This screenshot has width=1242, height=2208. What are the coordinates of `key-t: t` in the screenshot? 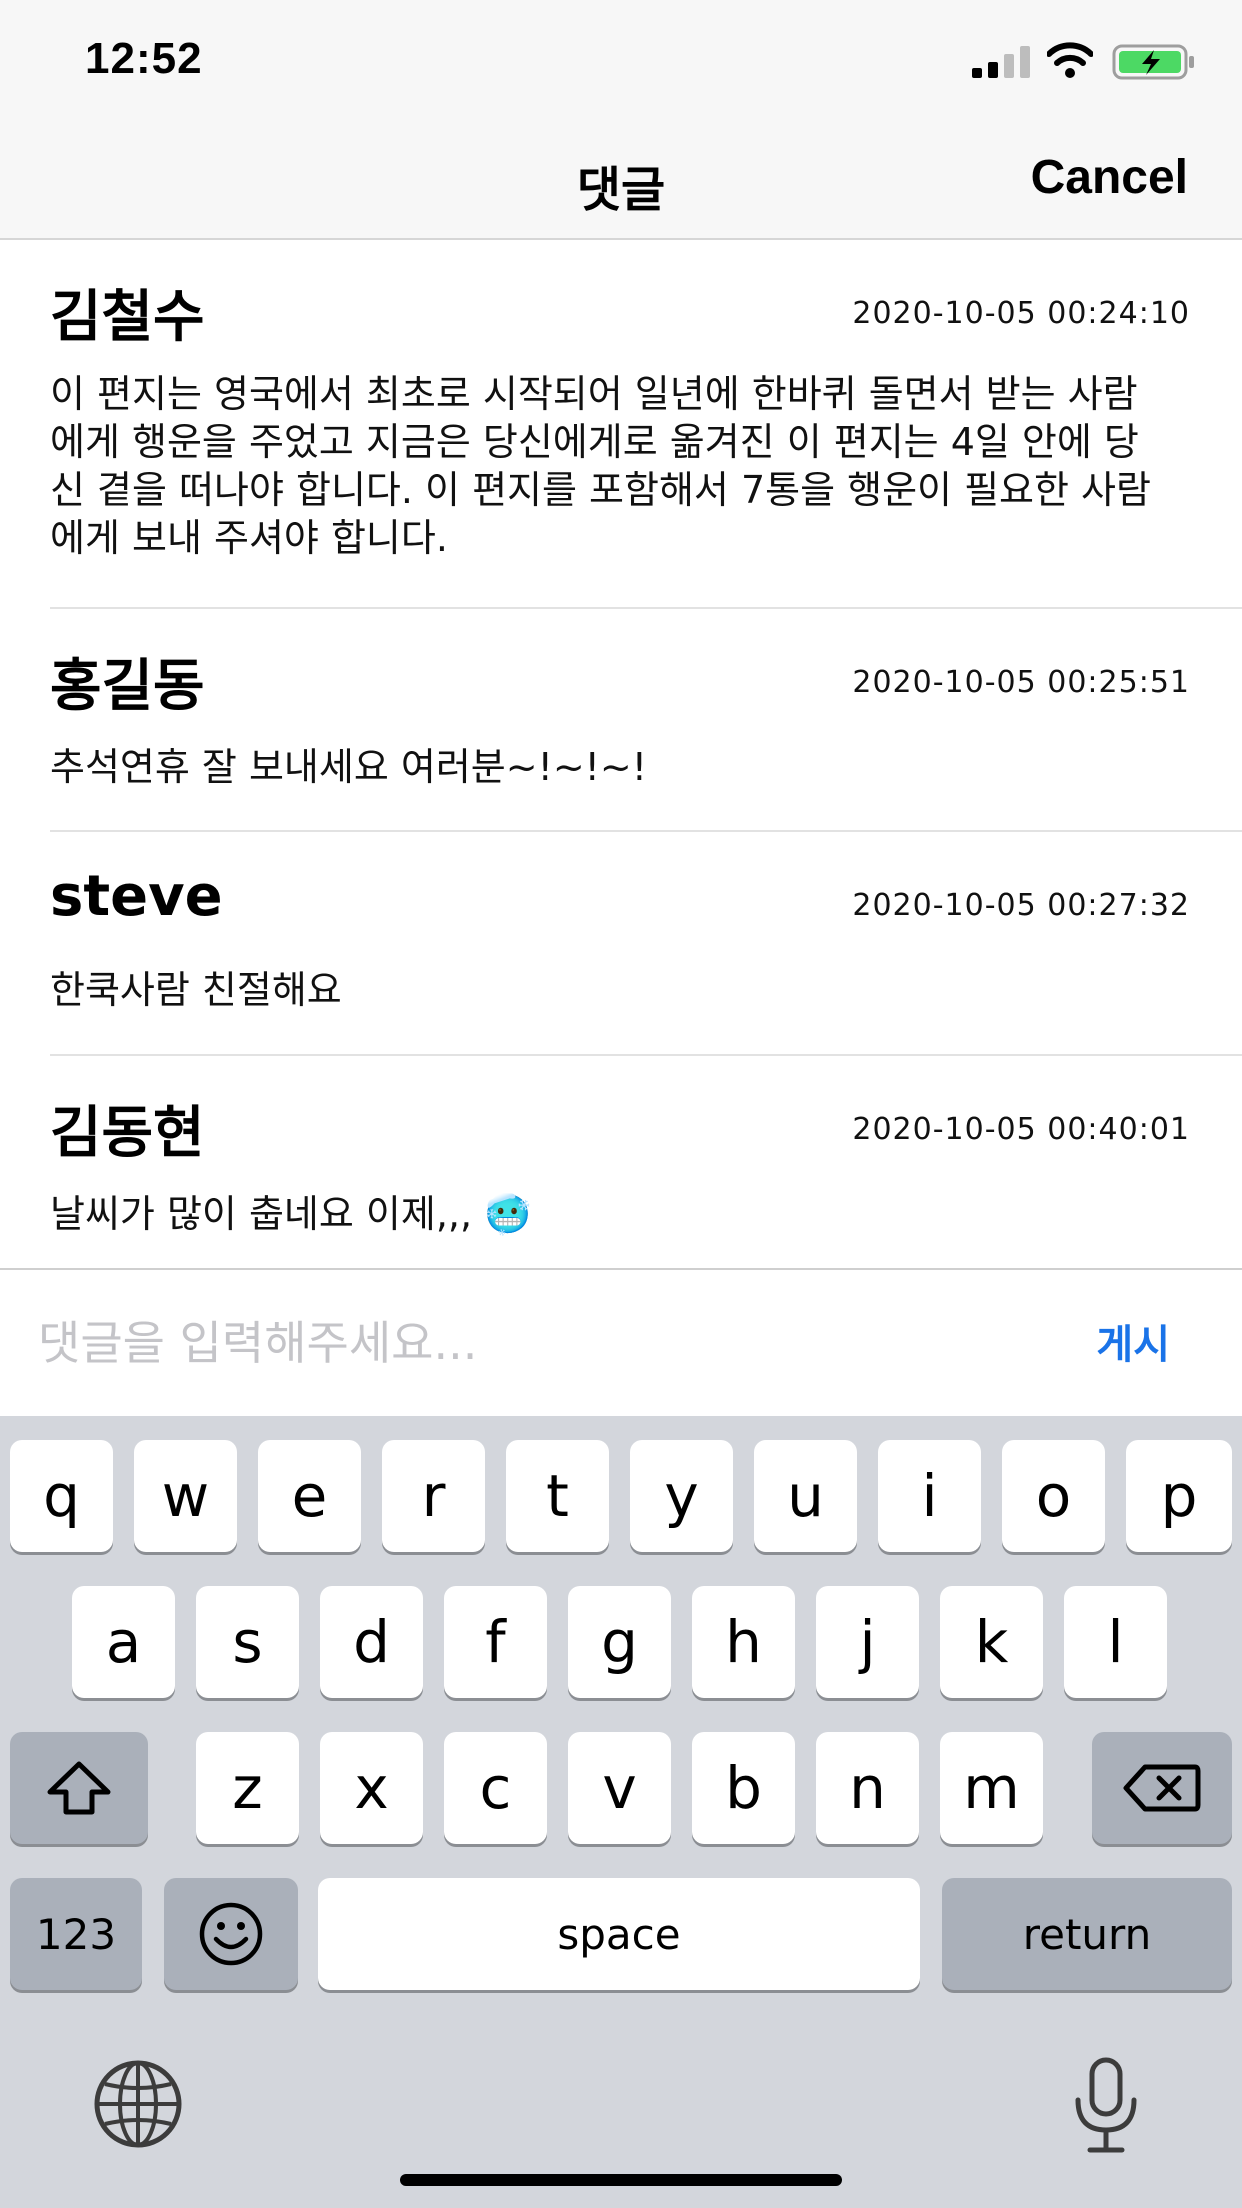 It's located at (557, 1496).